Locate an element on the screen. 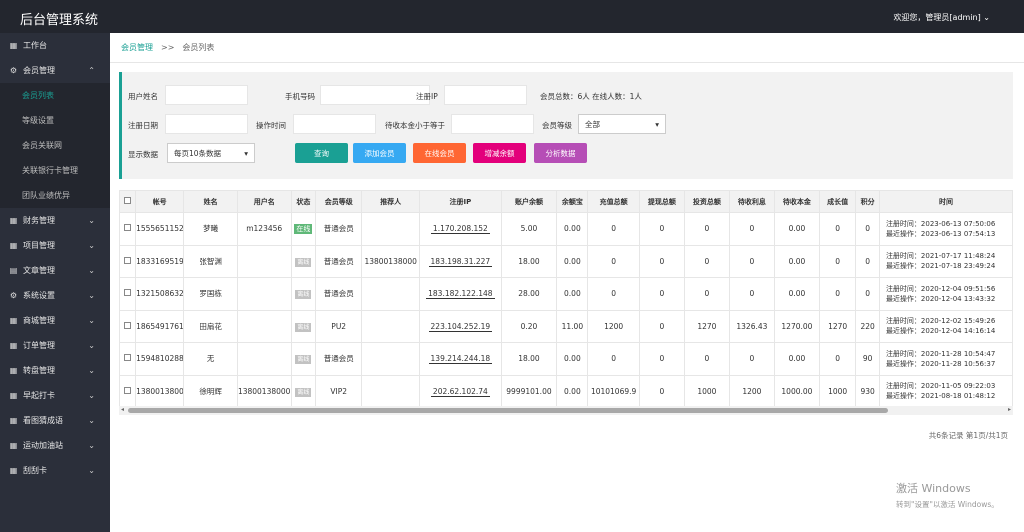 The height and width of the screenshot is (532, 1024). cell-value: 28.00 is located at coordinates (529, 294).